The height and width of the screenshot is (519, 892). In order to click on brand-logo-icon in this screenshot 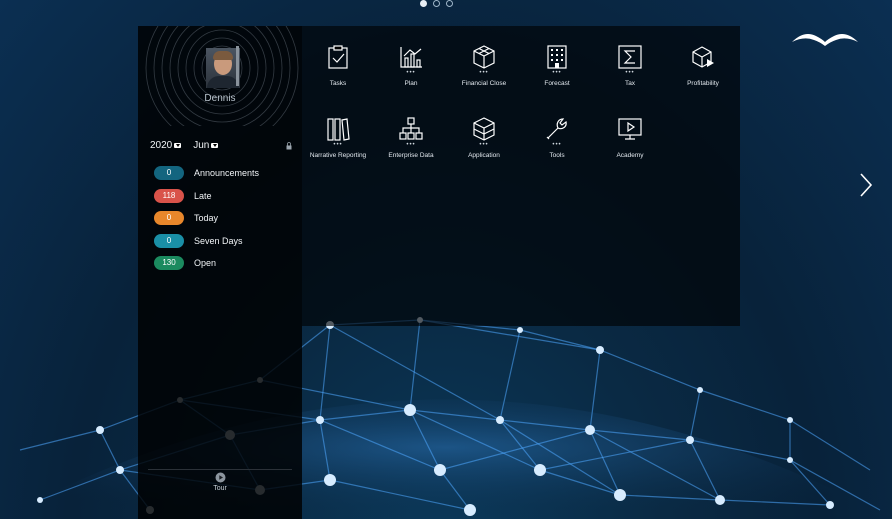, I will do `click(825, 40)`.